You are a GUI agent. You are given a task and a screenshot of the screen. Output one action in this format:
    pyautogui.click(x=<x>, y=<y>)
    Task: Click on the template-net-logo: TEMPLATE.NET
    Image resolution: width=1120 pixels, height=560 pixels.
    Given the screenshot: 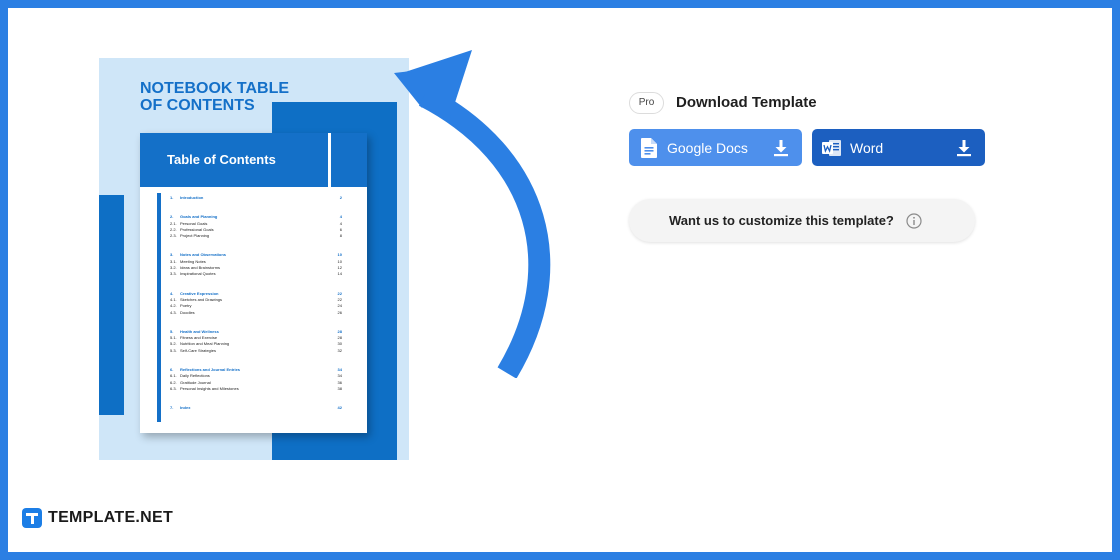 What is the action you would take?
    pyautogui.click(x=97, y=518)
    